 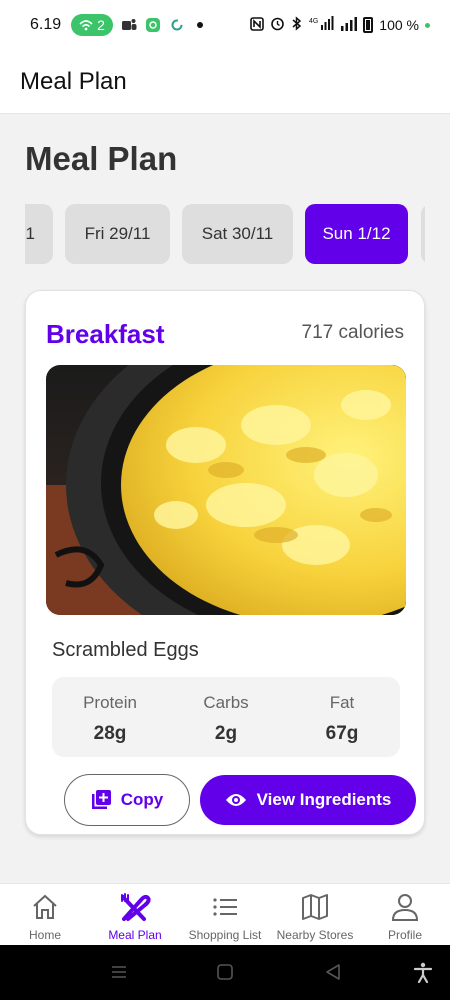 I want to click on nav-label: Profile, so click(x=404, y=935).